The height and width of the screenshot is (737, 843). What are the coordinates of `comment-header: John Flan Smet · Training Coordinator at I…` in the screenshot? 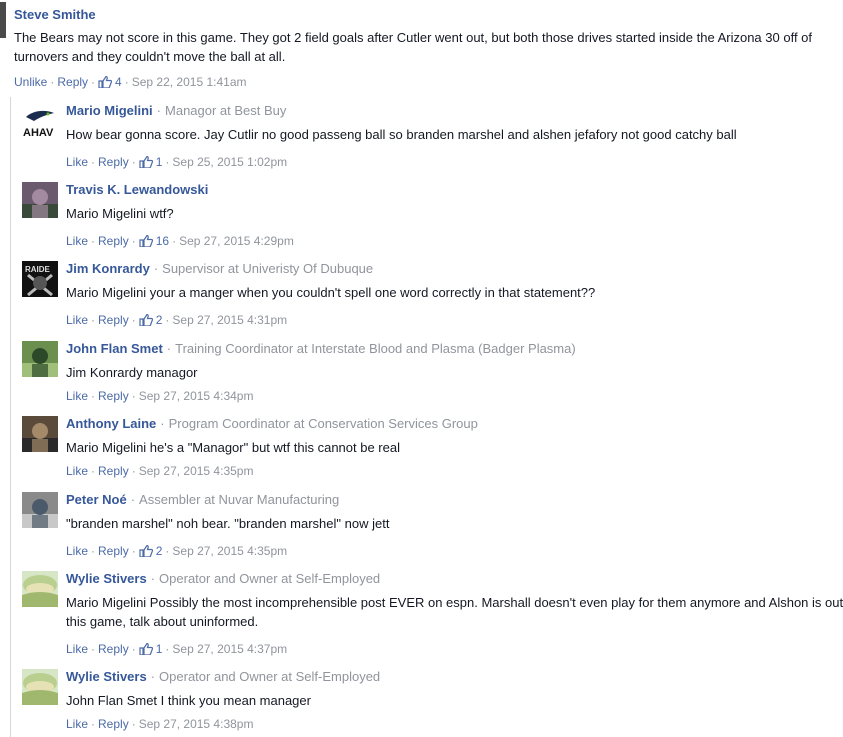 It's located at (321, 348).